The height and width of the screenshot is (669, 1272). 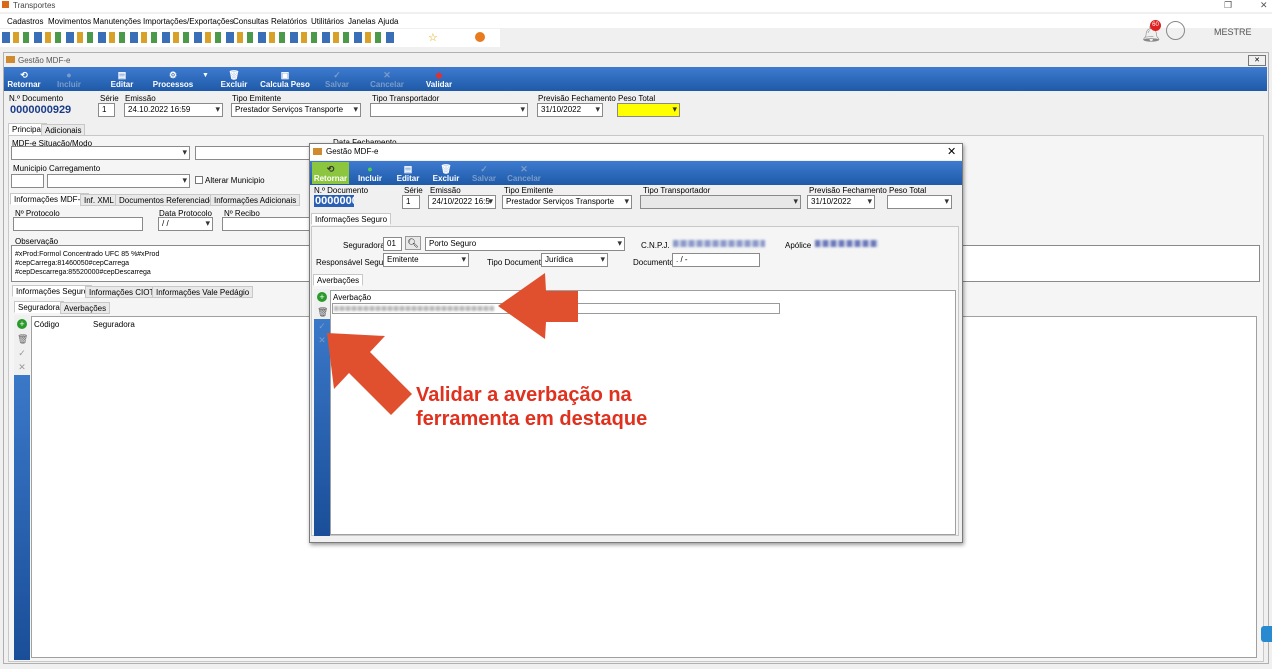 I want to click on annotation-line-2: ferramenta em destaque, so click(x=532, y=419).